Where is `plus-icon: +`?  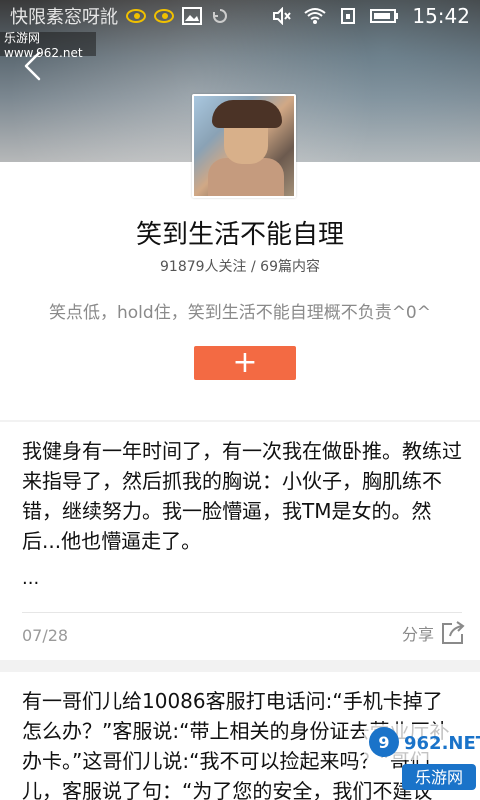
plus-icon: + is located at coordinates (245, 362).